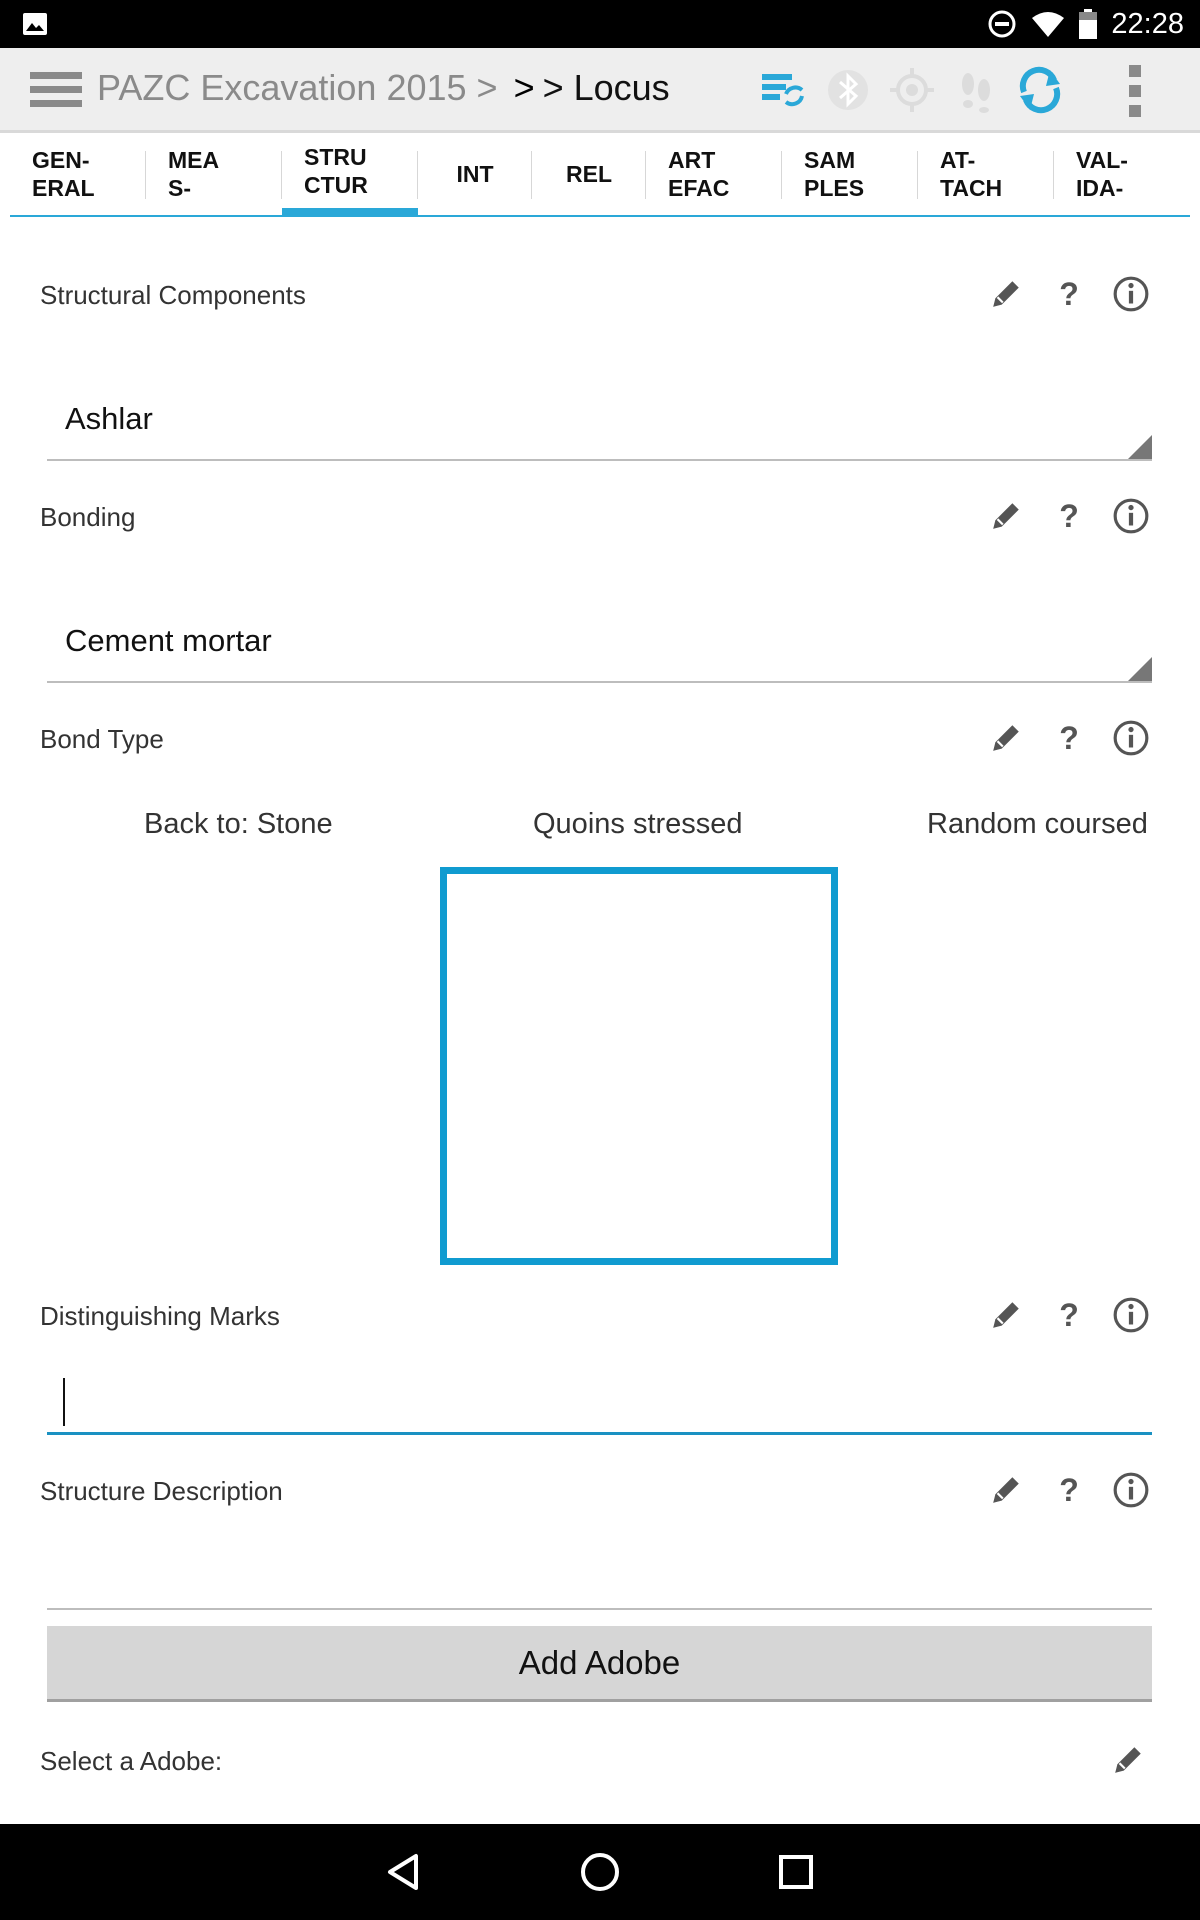 The image size is (1200, 1920). What do you see at coordinates (714, 174) in the screenshot?
I see `tab-artefacts: ART EFAC` at bounding box center [714, 174].